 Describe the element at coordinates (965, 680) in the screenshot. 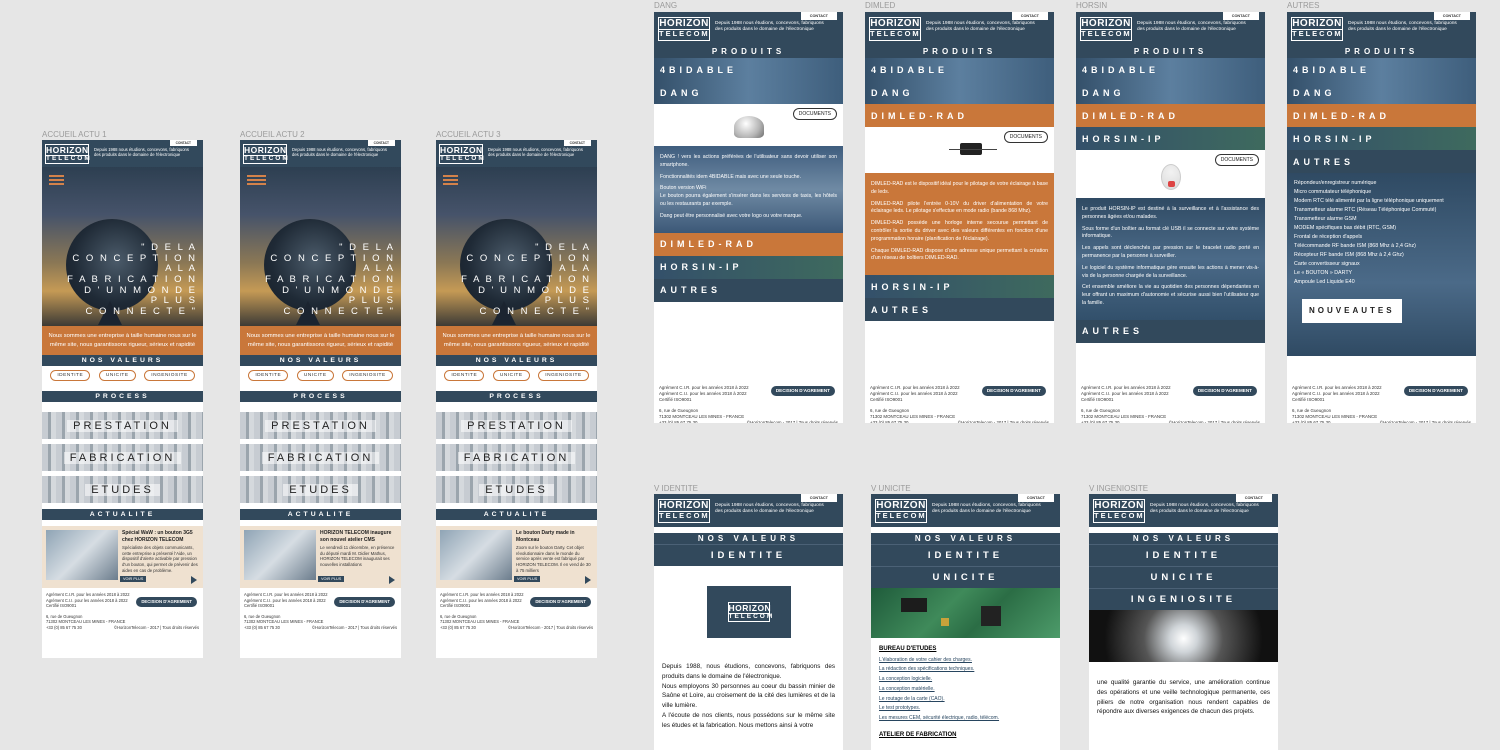

I see `bureau-etudes-item: La conception logicielle.` at that location.